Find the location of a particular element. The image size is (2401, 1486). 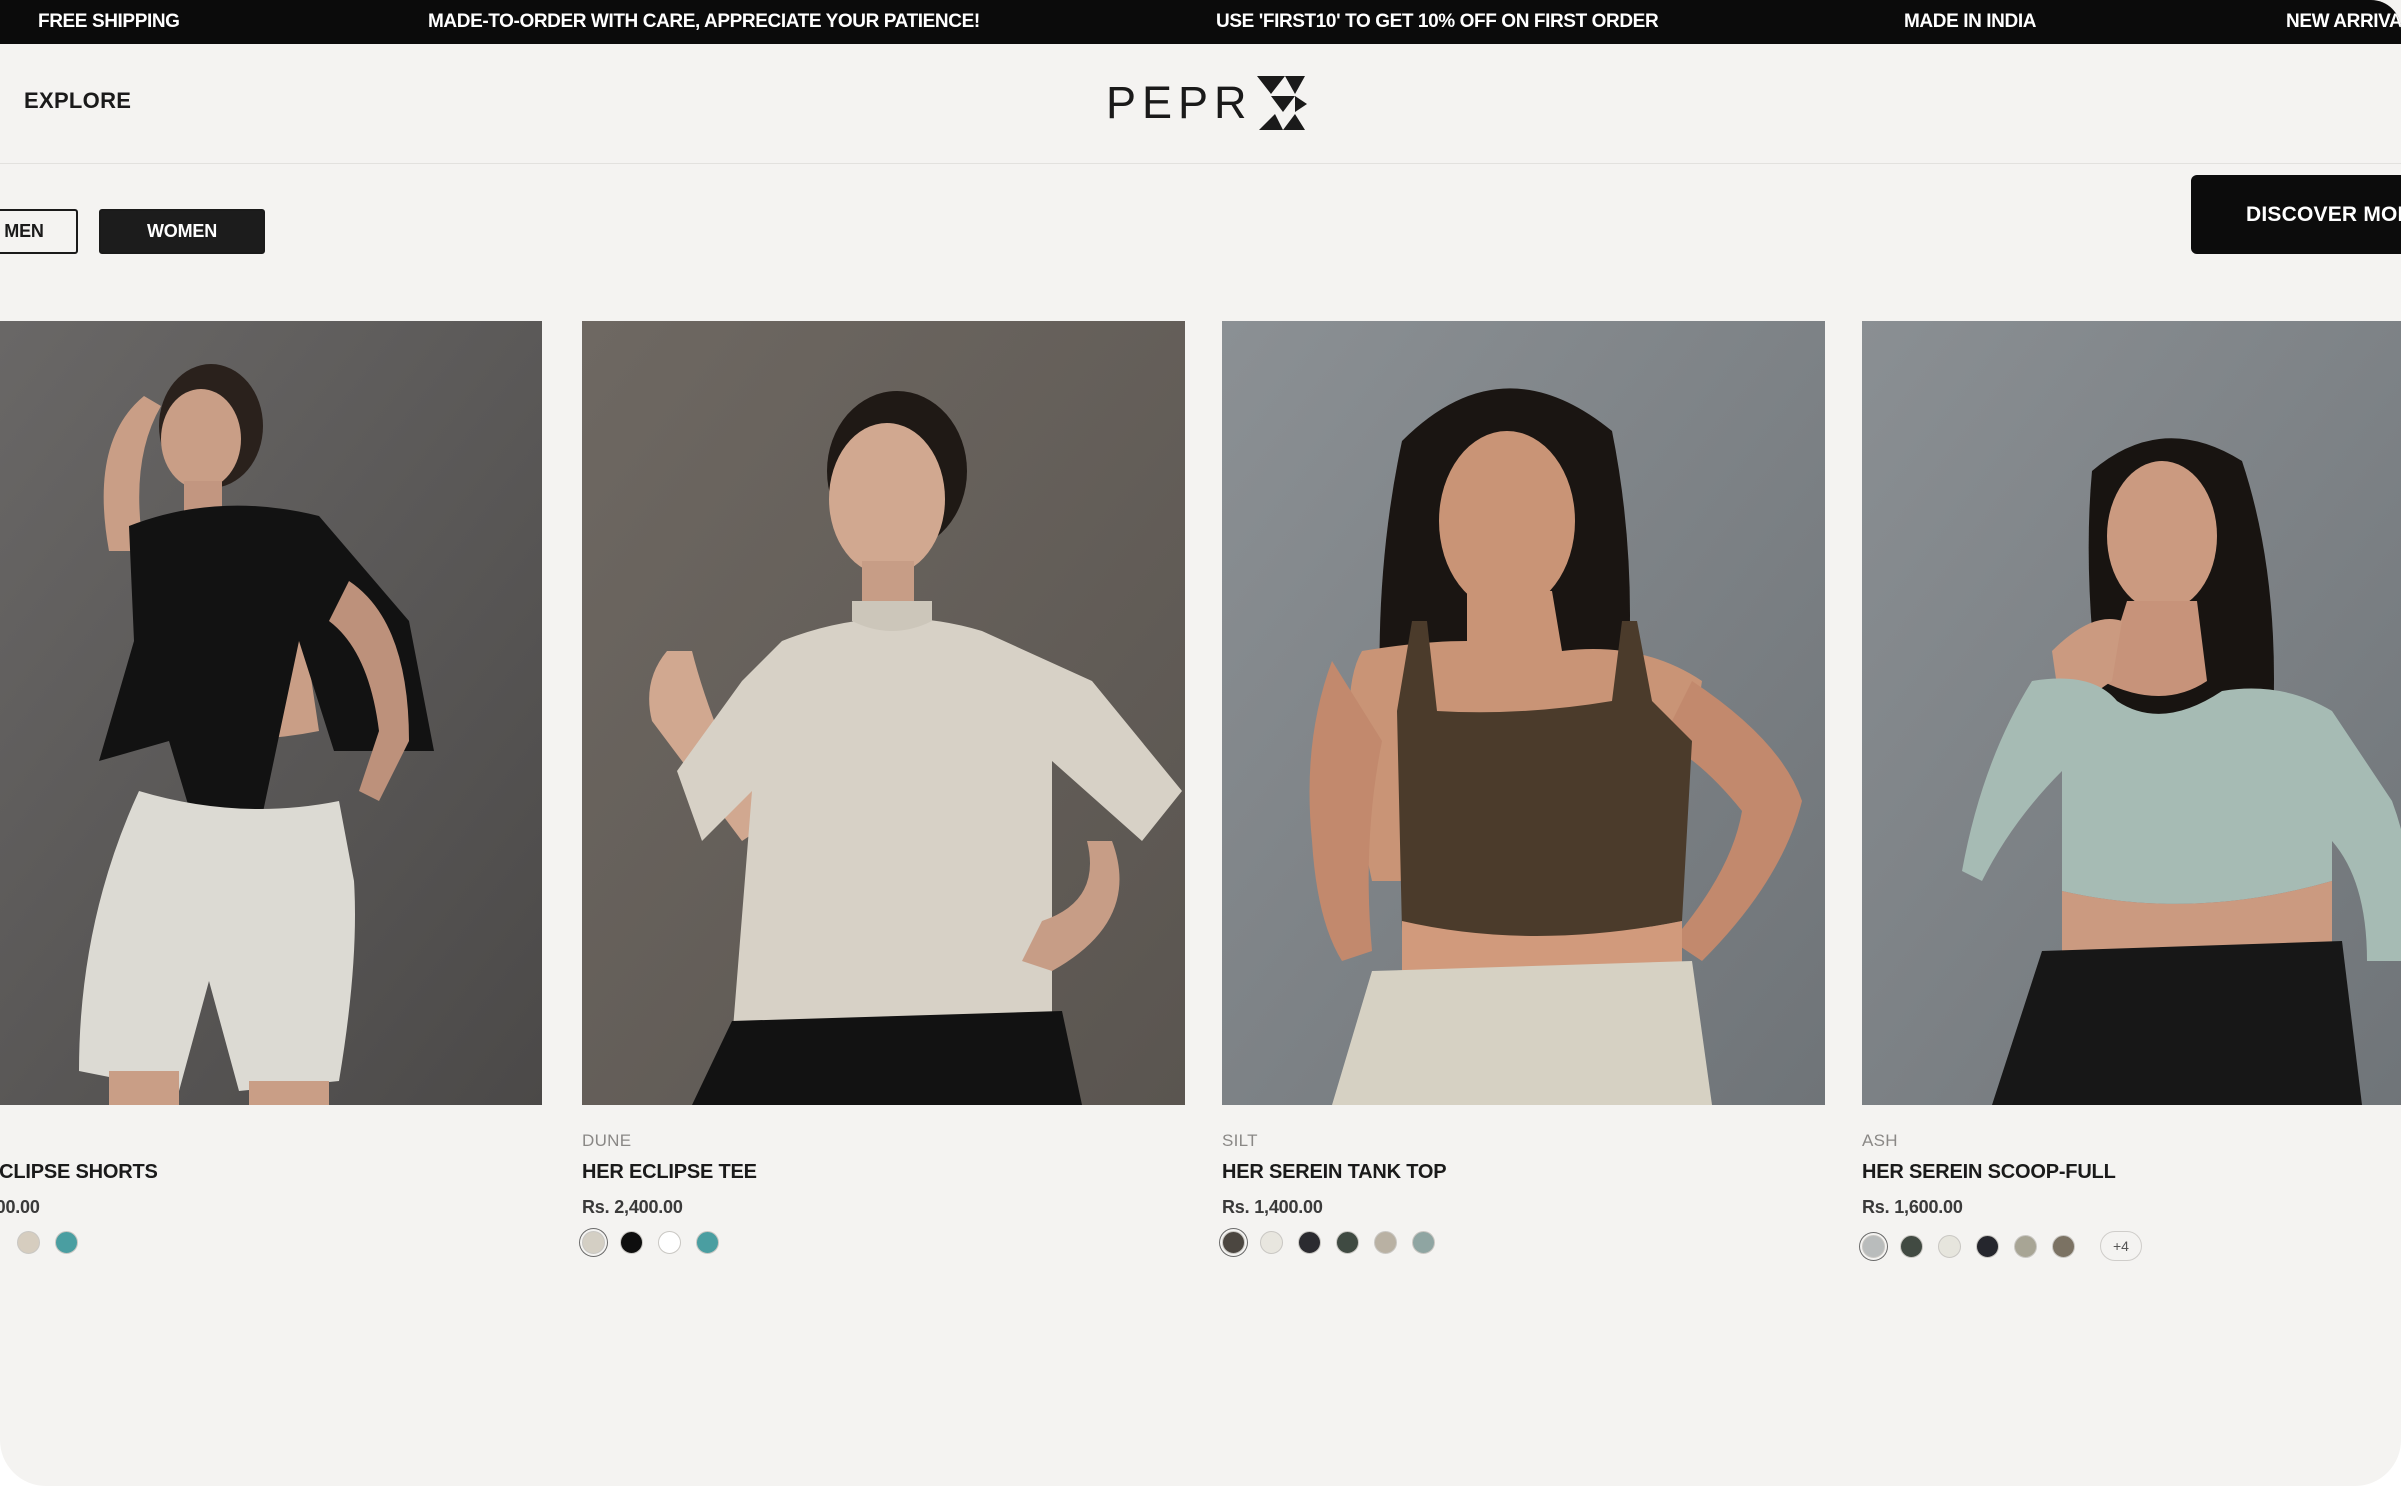

model-dune-tee-image is located at coordinates (883, 713).